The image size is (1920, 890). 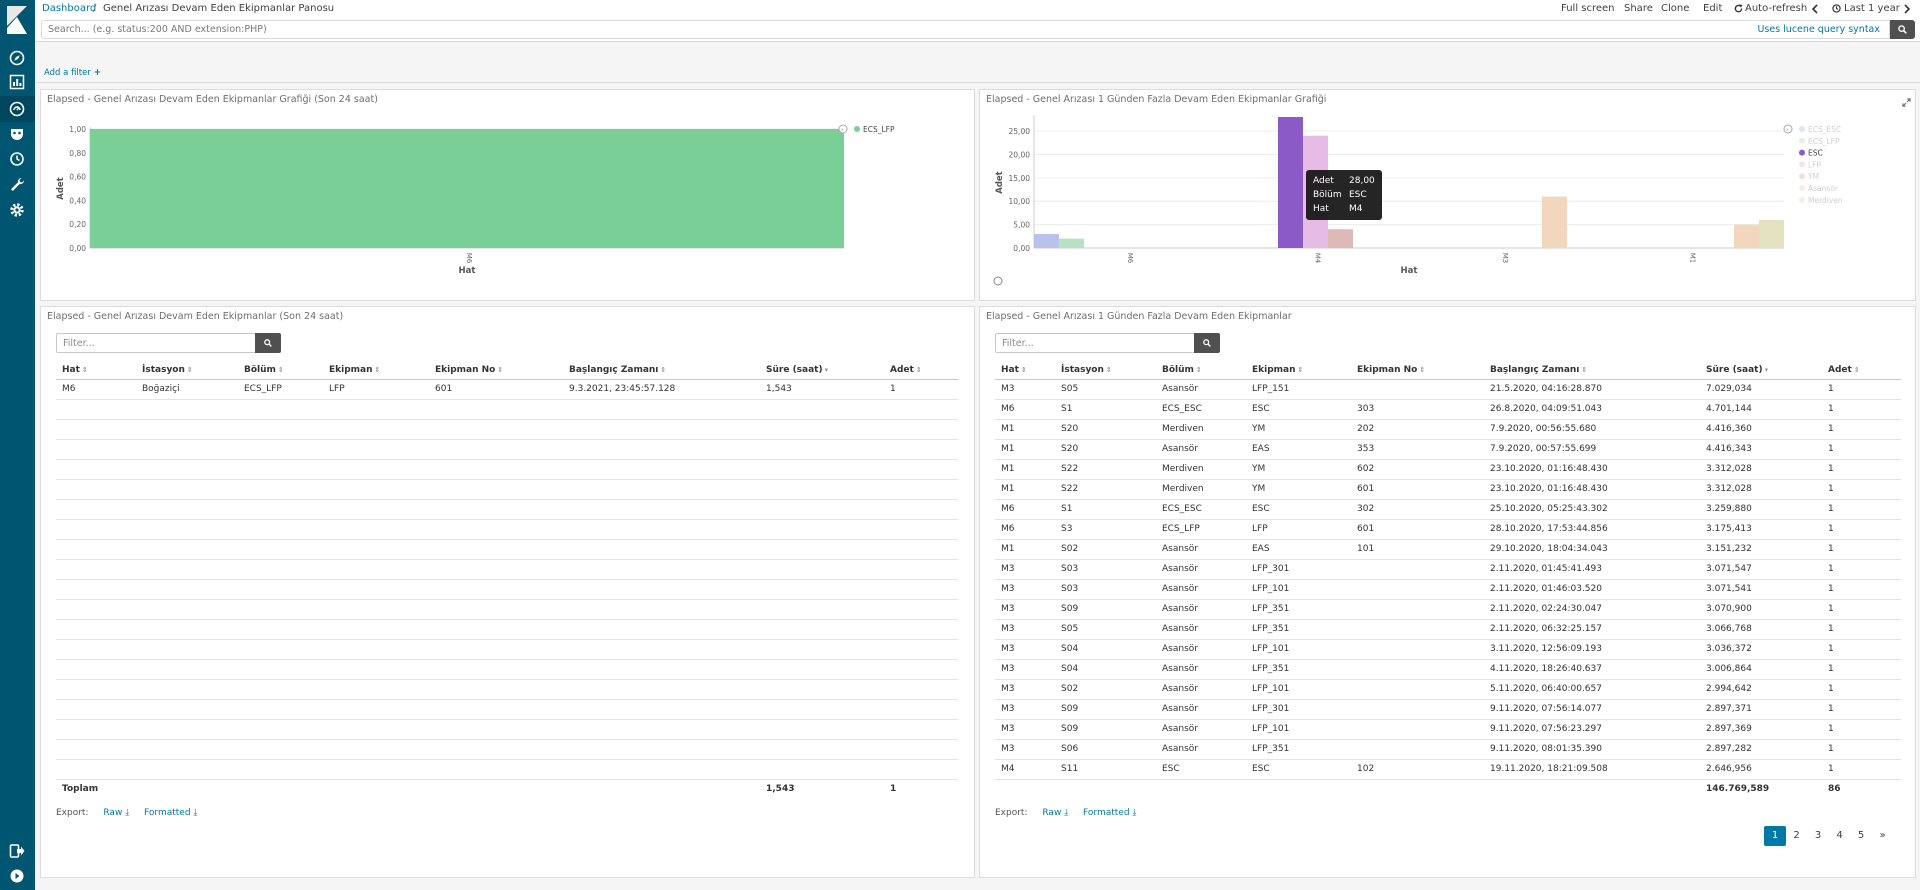 I want to click on pagination-page-1: 1, so click(x=1775, y=836).